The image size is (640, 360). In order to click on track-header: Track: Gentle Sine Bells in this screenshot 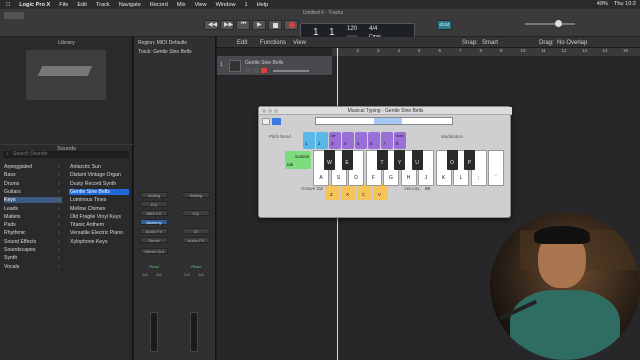, I will do `click(164, 52)`.